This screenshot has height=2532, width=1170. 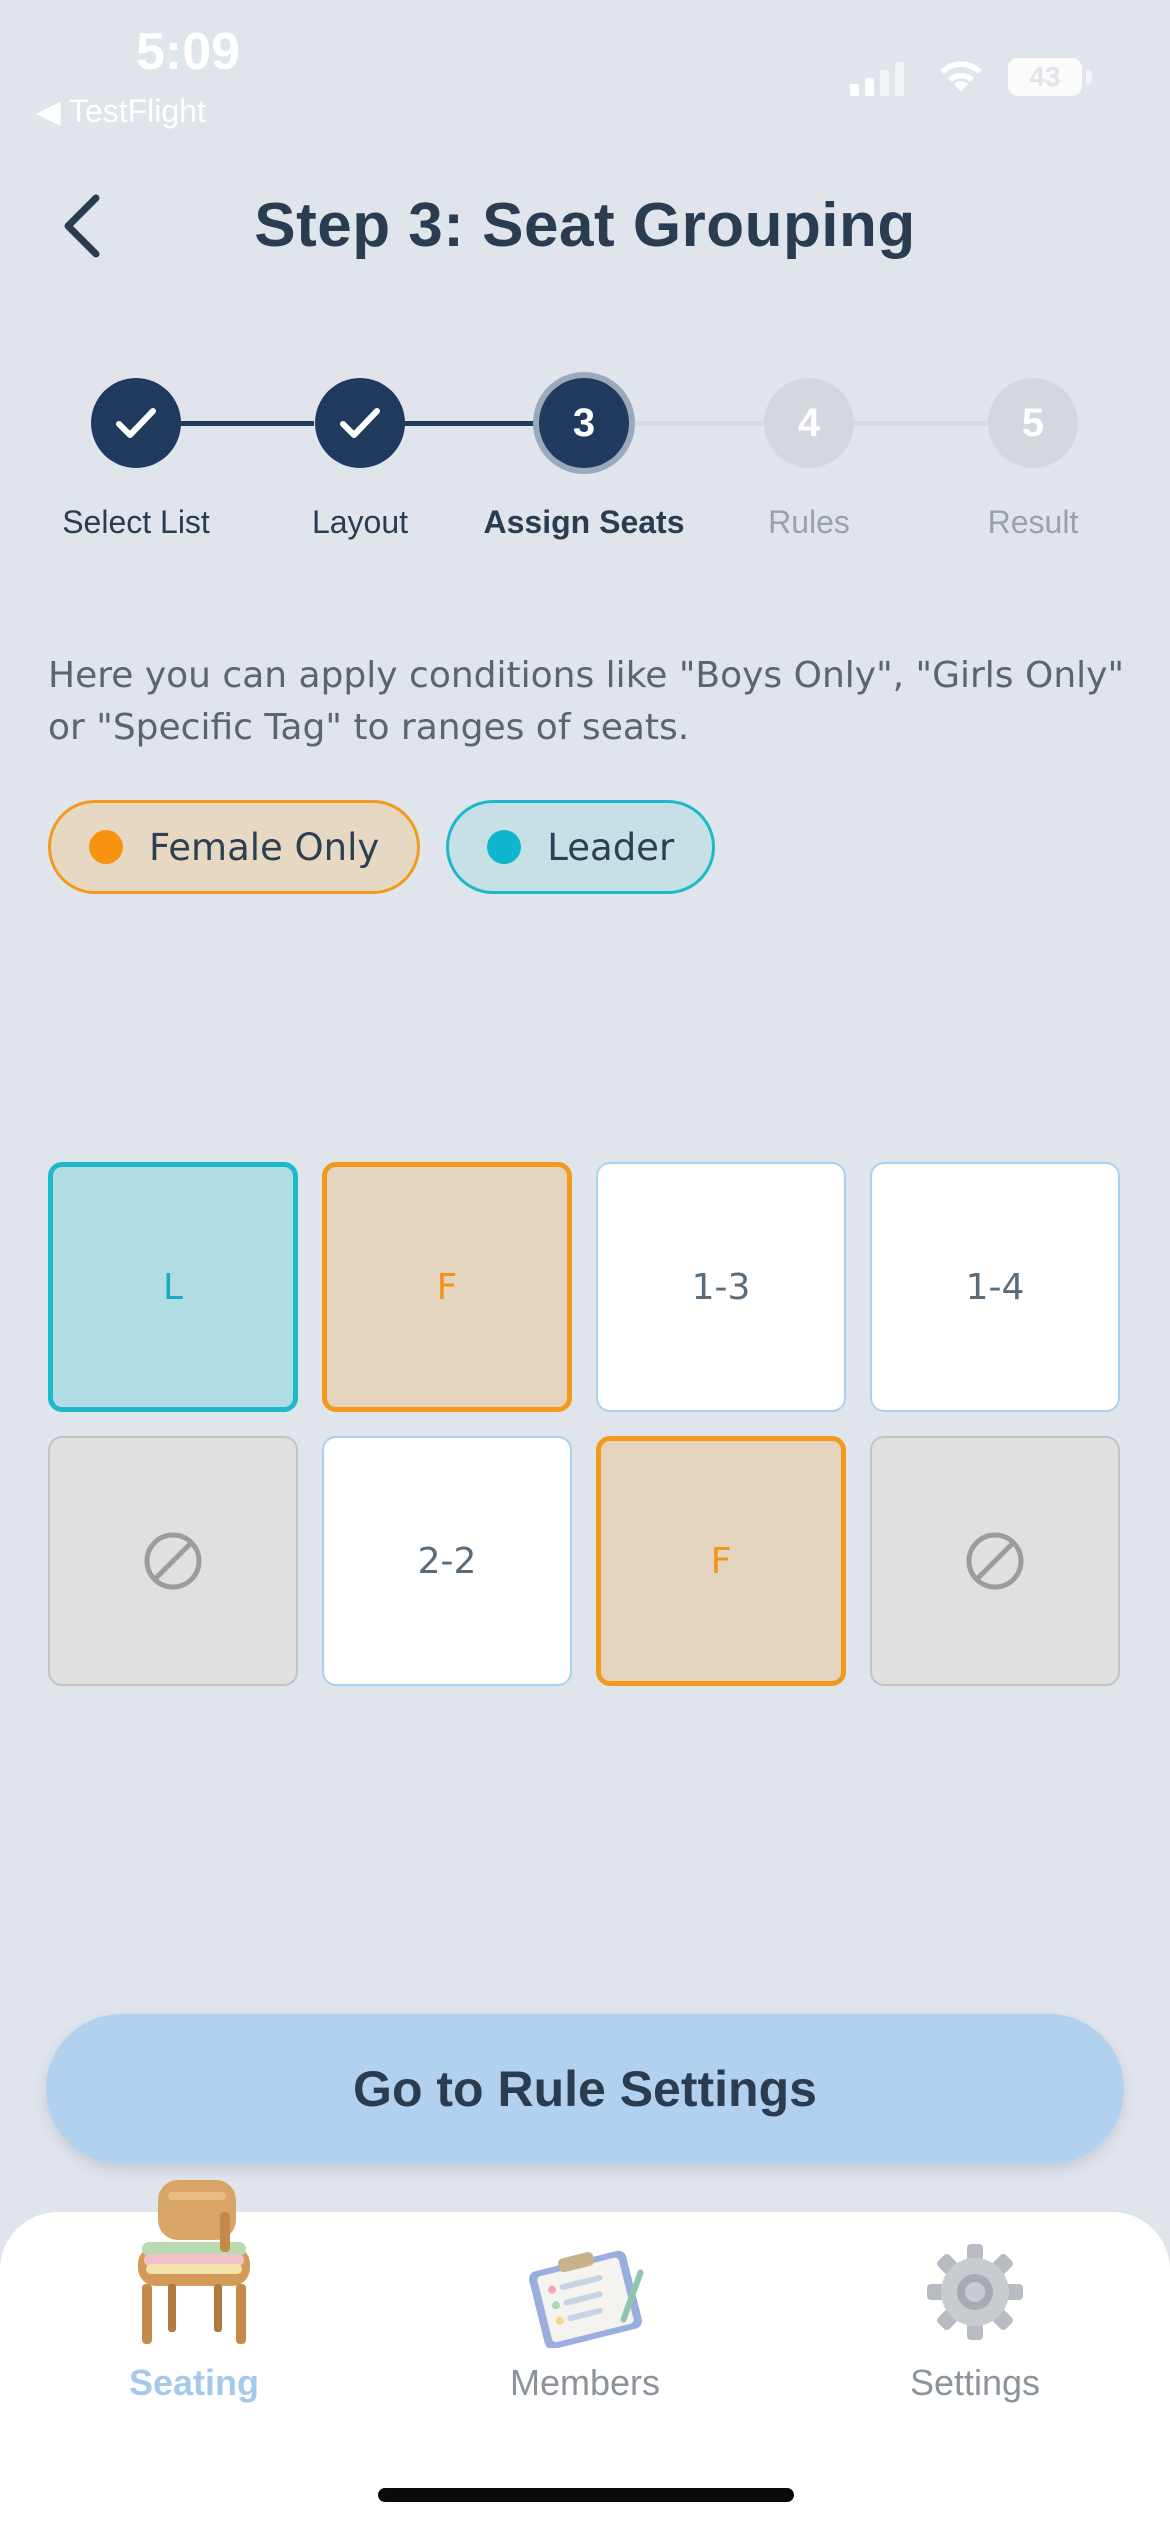 I want to click on tab-settings: Settings, so click(x=975, y=2327).